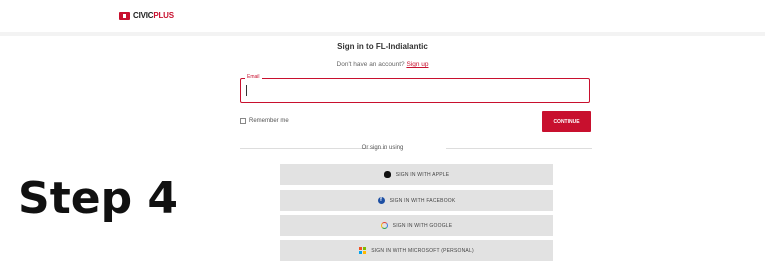 This screenshot has width=765, height=261. What do you see at coordinates (382, 46) in the screenshot?
I see `signin-title: Sign in to FL-Indialantic` at bounding box center [382, 46].